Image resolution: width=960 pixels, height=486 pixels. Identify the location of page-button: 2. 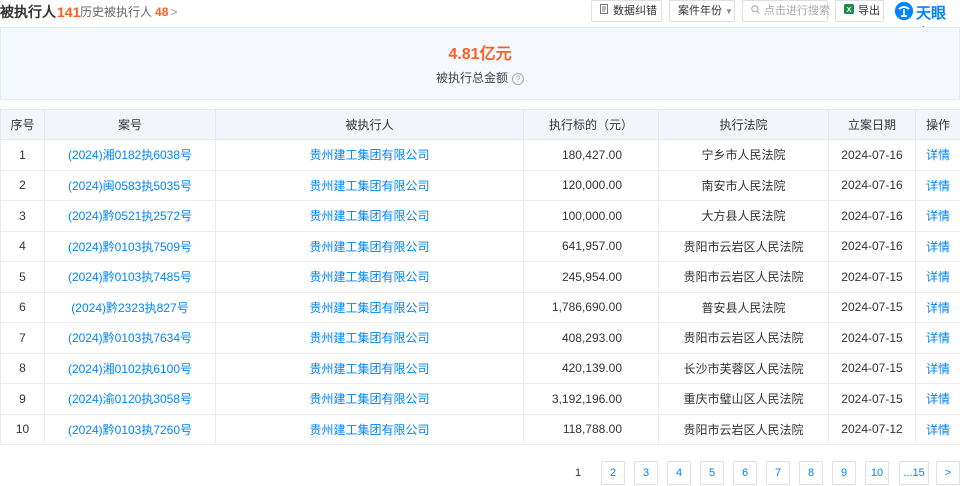
(613, 473).